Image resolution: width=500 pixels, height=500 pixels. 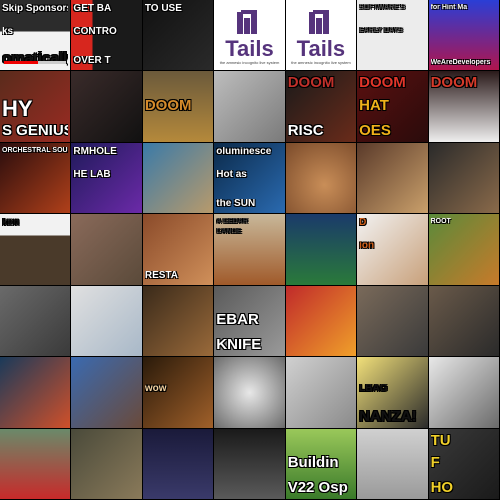 I want to click on video-thumbnail: oluminesce Hot as the SUN, so click(x=250, y=178).